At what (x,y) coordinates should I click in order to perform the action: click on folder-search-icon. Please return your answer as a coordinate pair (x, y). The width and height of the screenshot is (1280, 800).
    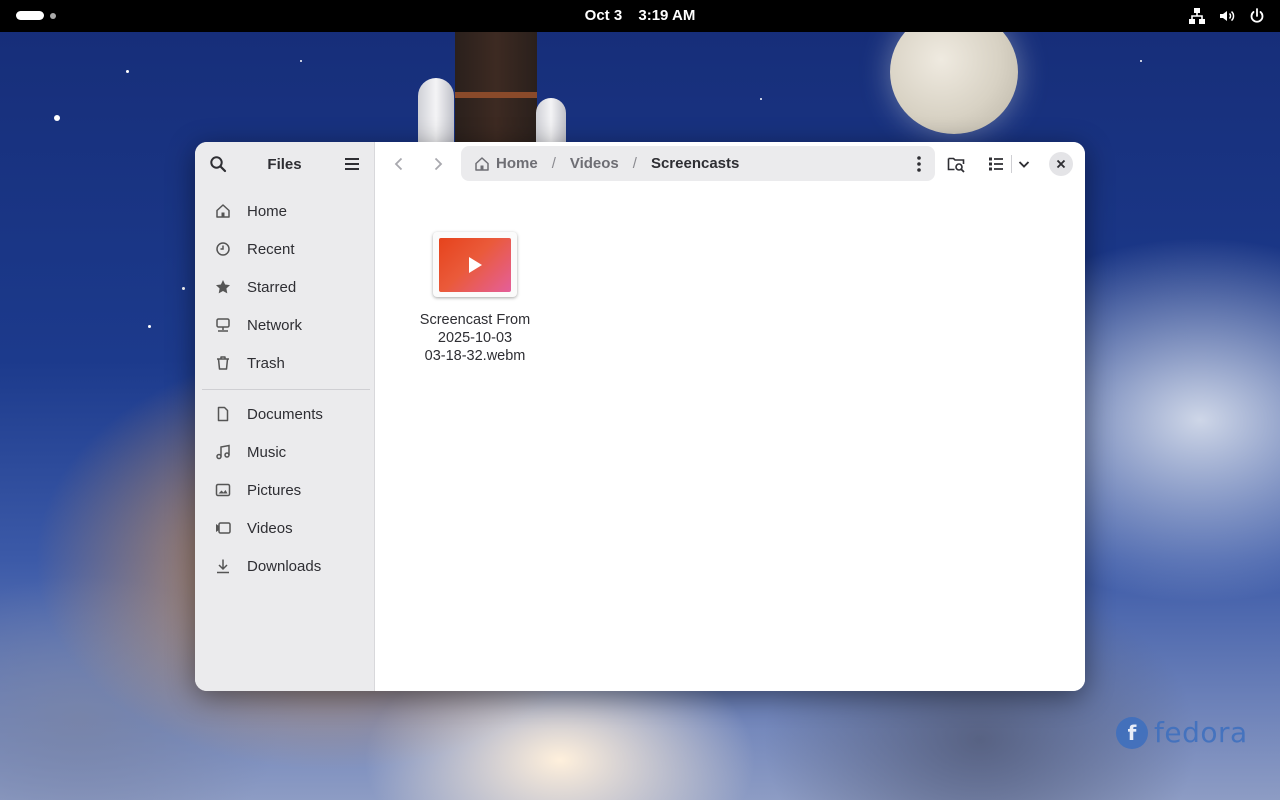
    Looking at the image, I should click on (956, 165).